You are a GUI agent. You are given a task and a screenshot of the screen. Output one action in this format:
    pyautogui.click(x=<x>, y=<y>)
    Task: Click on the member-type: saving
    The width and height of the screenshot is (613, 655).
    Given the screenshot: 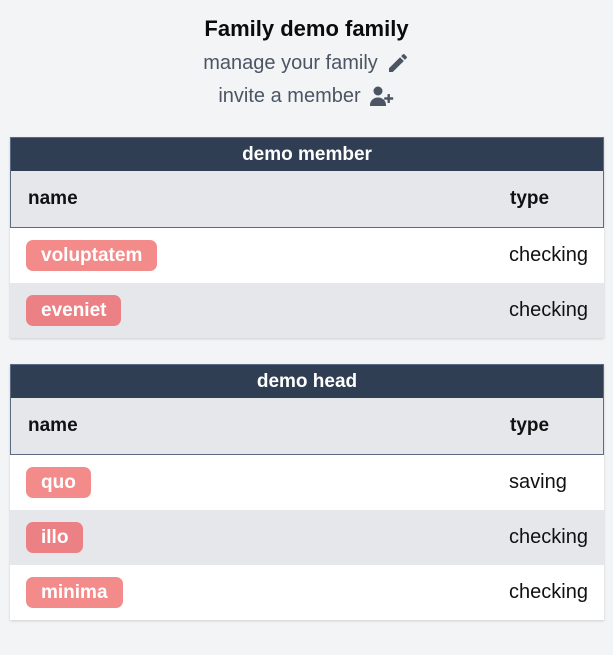 What is the action you would take?
    pyautogui.click(x=538, y=482)
    